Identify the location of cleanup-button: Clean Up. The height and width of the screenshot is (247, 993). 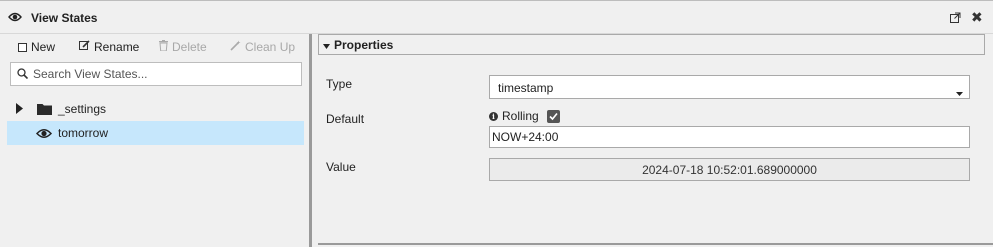
(262, 47).